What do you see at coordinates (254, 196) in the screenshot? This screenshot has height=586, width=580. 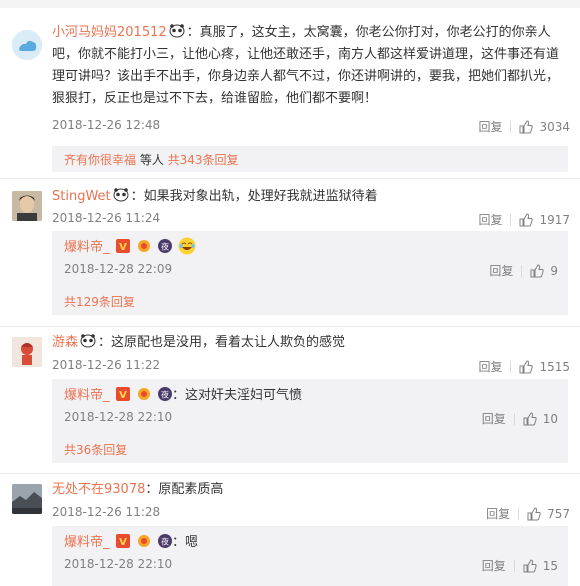 I see `comment-text: ：如果我对象出轨，处理好我就进监狱待着` at bounding box center [254, 196].